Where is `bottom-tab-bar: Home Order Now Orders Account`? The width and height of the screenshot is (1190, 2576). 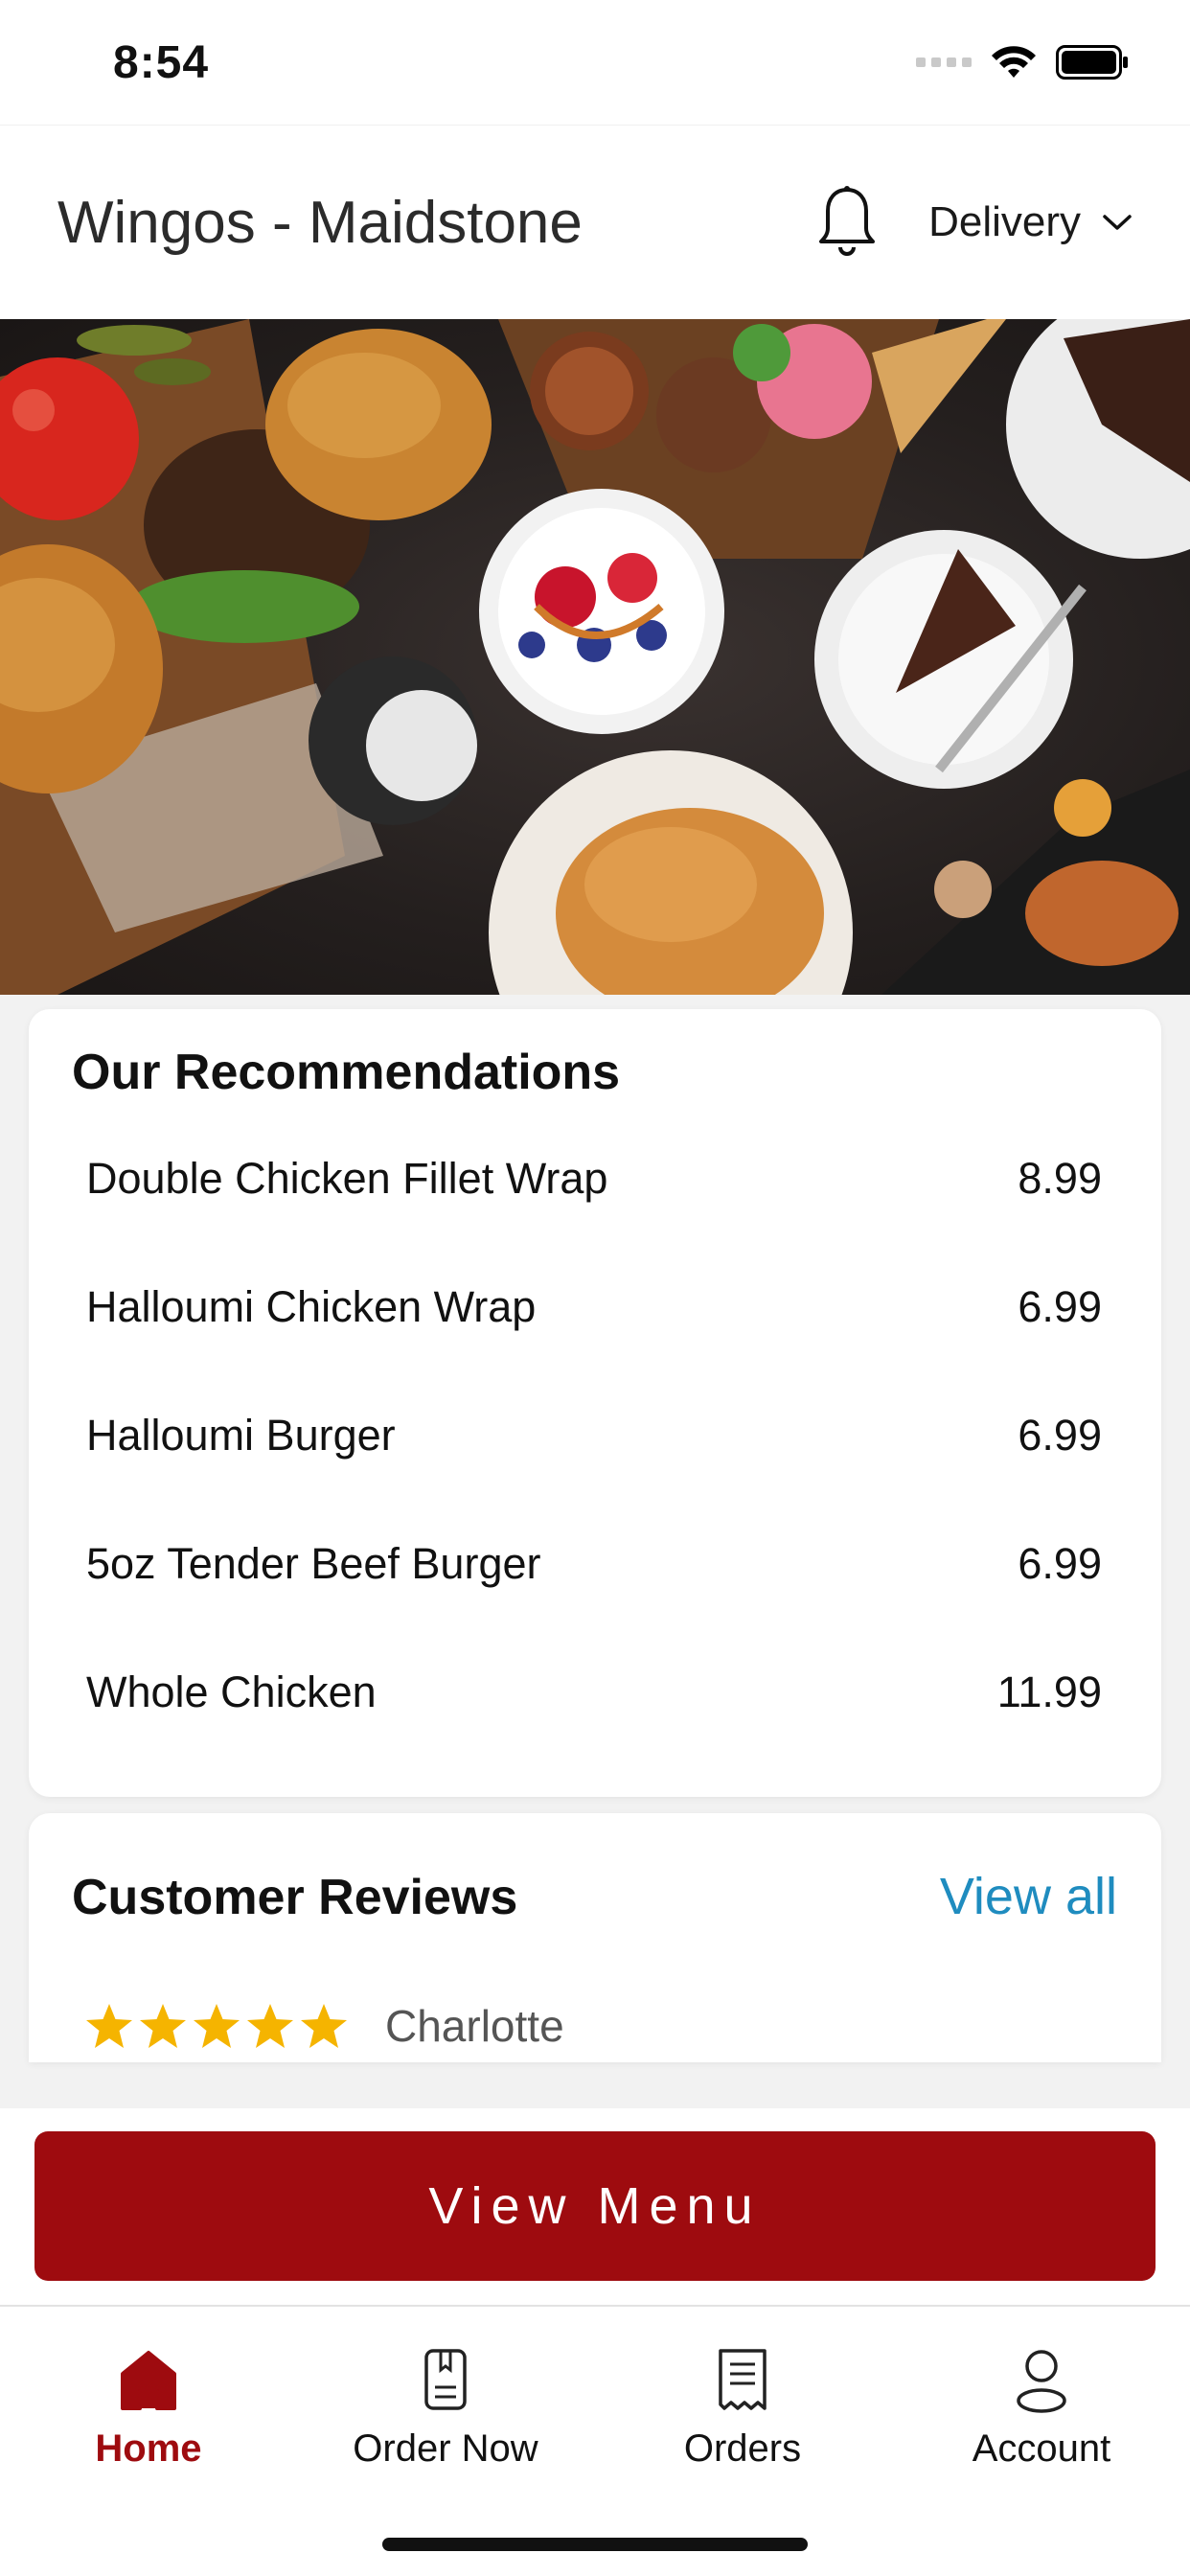
bottom-tab-bar: Home Order Now Orders Account is located at coordinates (595, 2440).